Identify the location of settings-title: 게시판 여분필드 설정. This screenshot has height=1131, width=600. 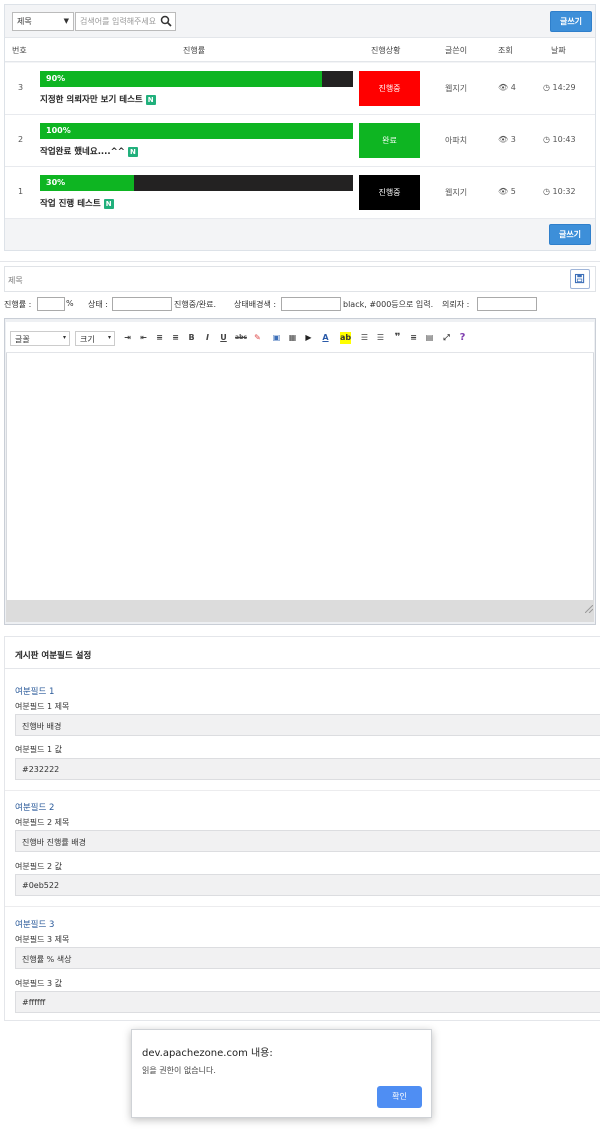
(53, 656).